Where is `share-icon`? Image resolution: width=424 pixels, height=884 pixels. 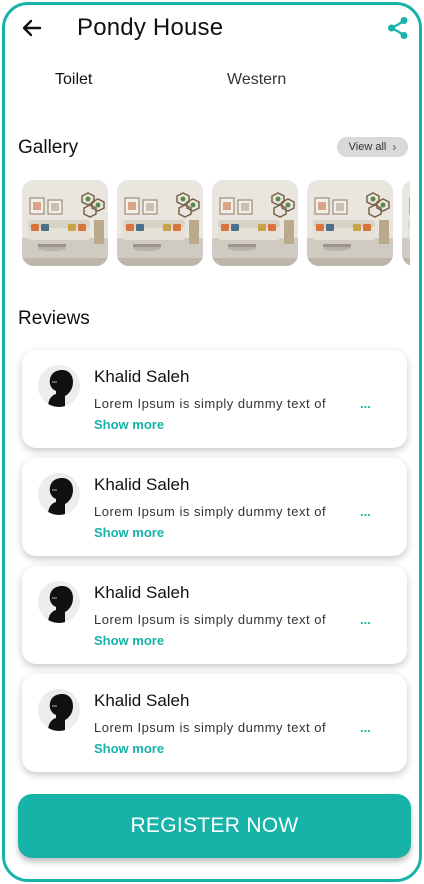
share-icon is located at coordinates (398, 28).